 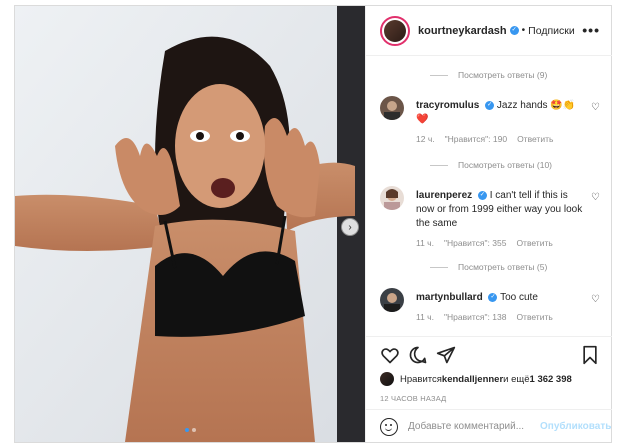 What do you see at coordinates (503, 75) in the screenshot?
I see `view-replies-label: Посмотреть ответы (9)` at bounding box center [503, 75].